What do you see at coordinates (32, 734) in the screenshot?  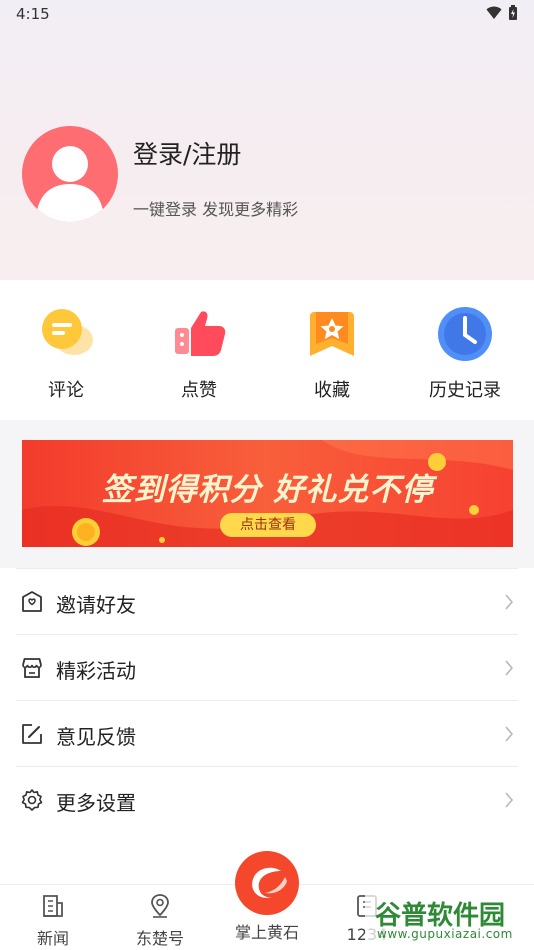 I see `edit-icon` at bounding box center [32, 734].